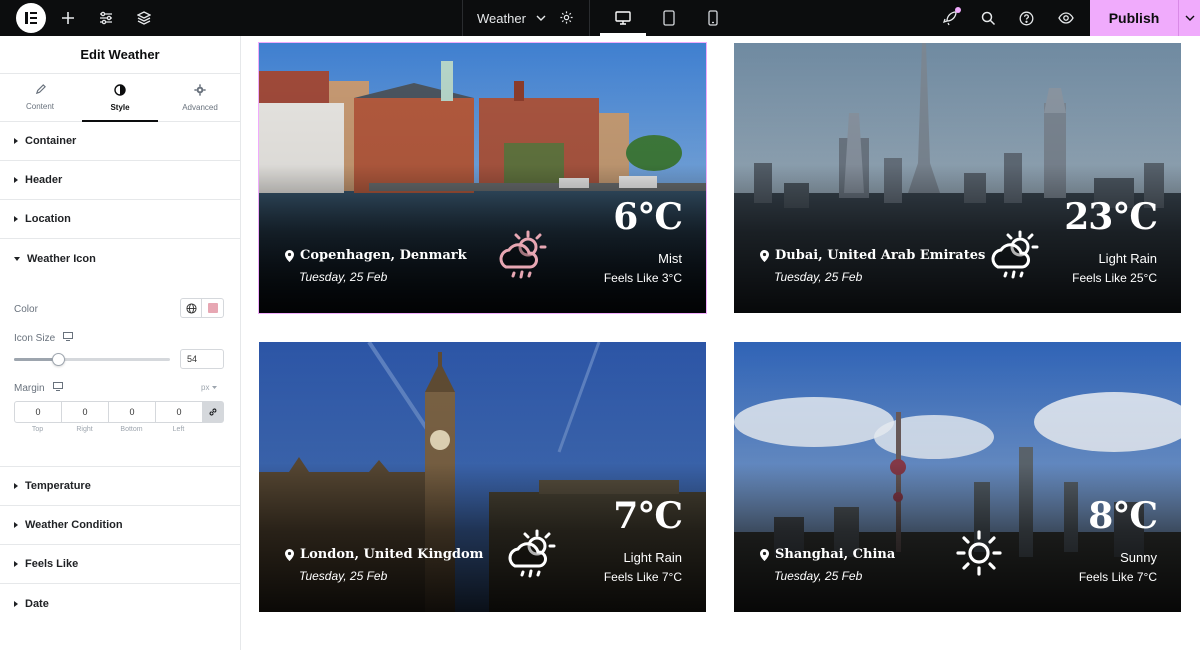  I want to click on document-switcher: Weather, so click(526, 18).